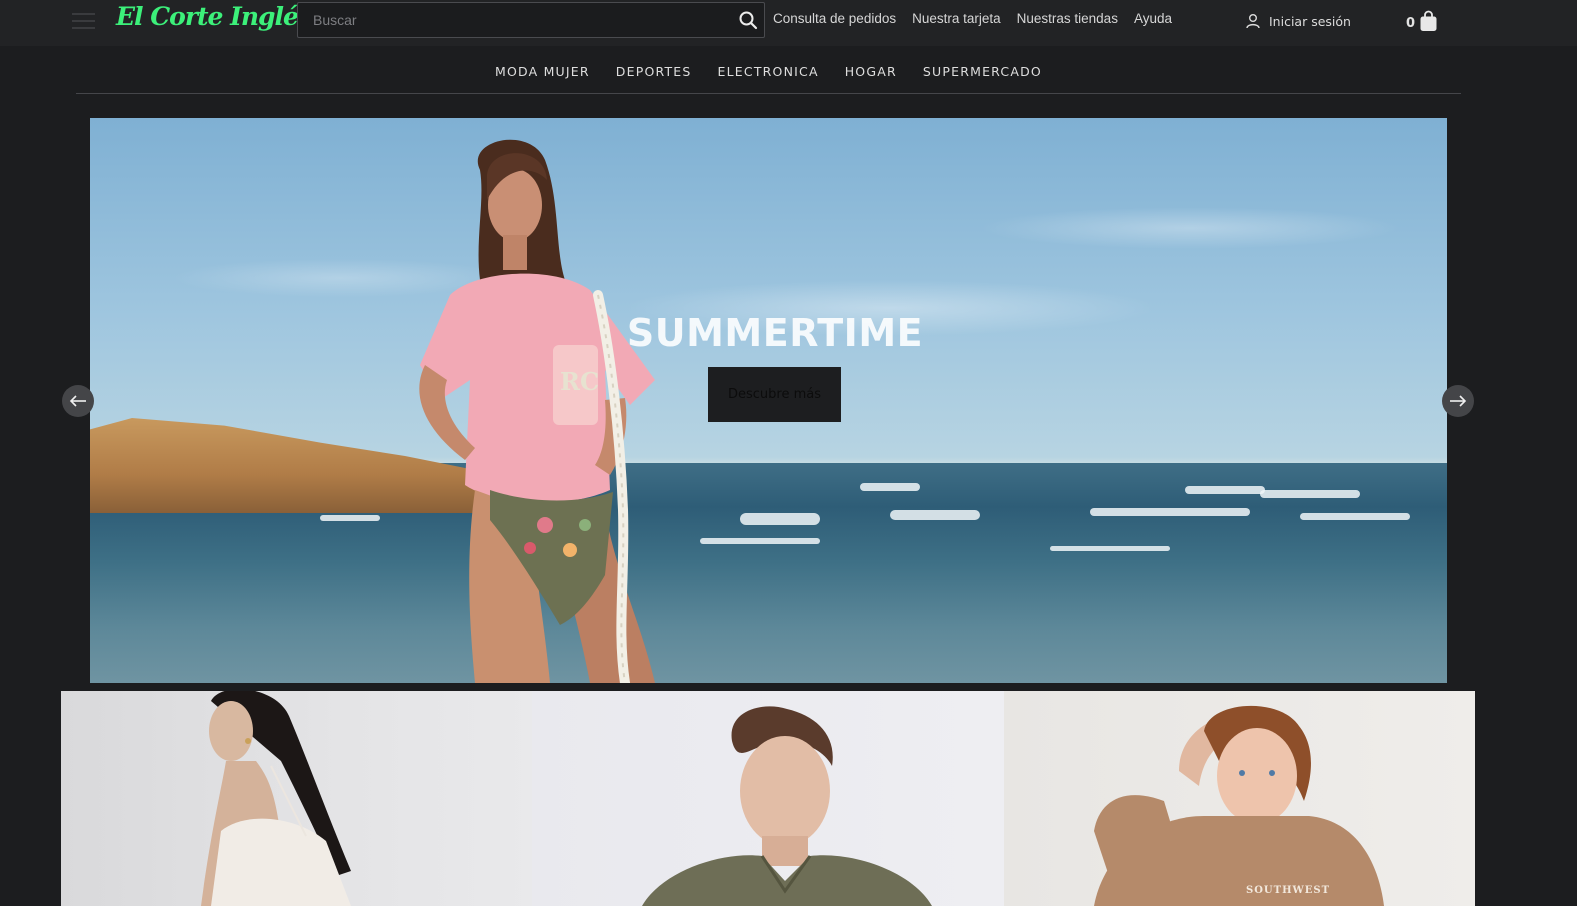 The image size is (1577, 906). What do you see at coordinates (276, 798) in the screenshot?
I see `tile-women-image` at bounding box center [276, 798].